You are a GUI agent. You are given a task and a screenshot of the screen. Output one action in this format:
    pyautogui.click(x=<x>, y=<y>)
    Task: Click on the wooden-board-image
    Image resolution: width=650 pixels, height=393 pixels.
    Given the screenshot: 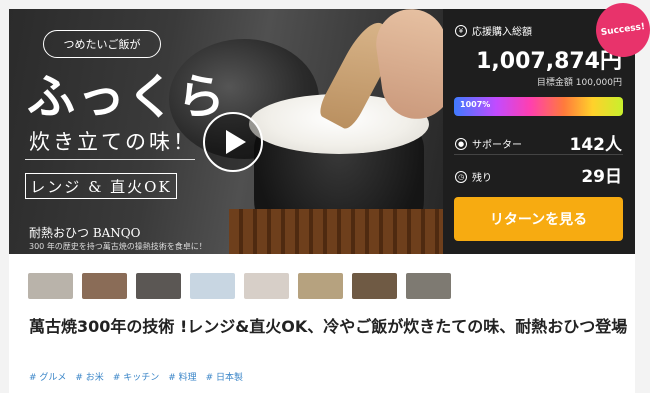 What is the action you would take?
    pyautogui.click(x=336, y=231)
    